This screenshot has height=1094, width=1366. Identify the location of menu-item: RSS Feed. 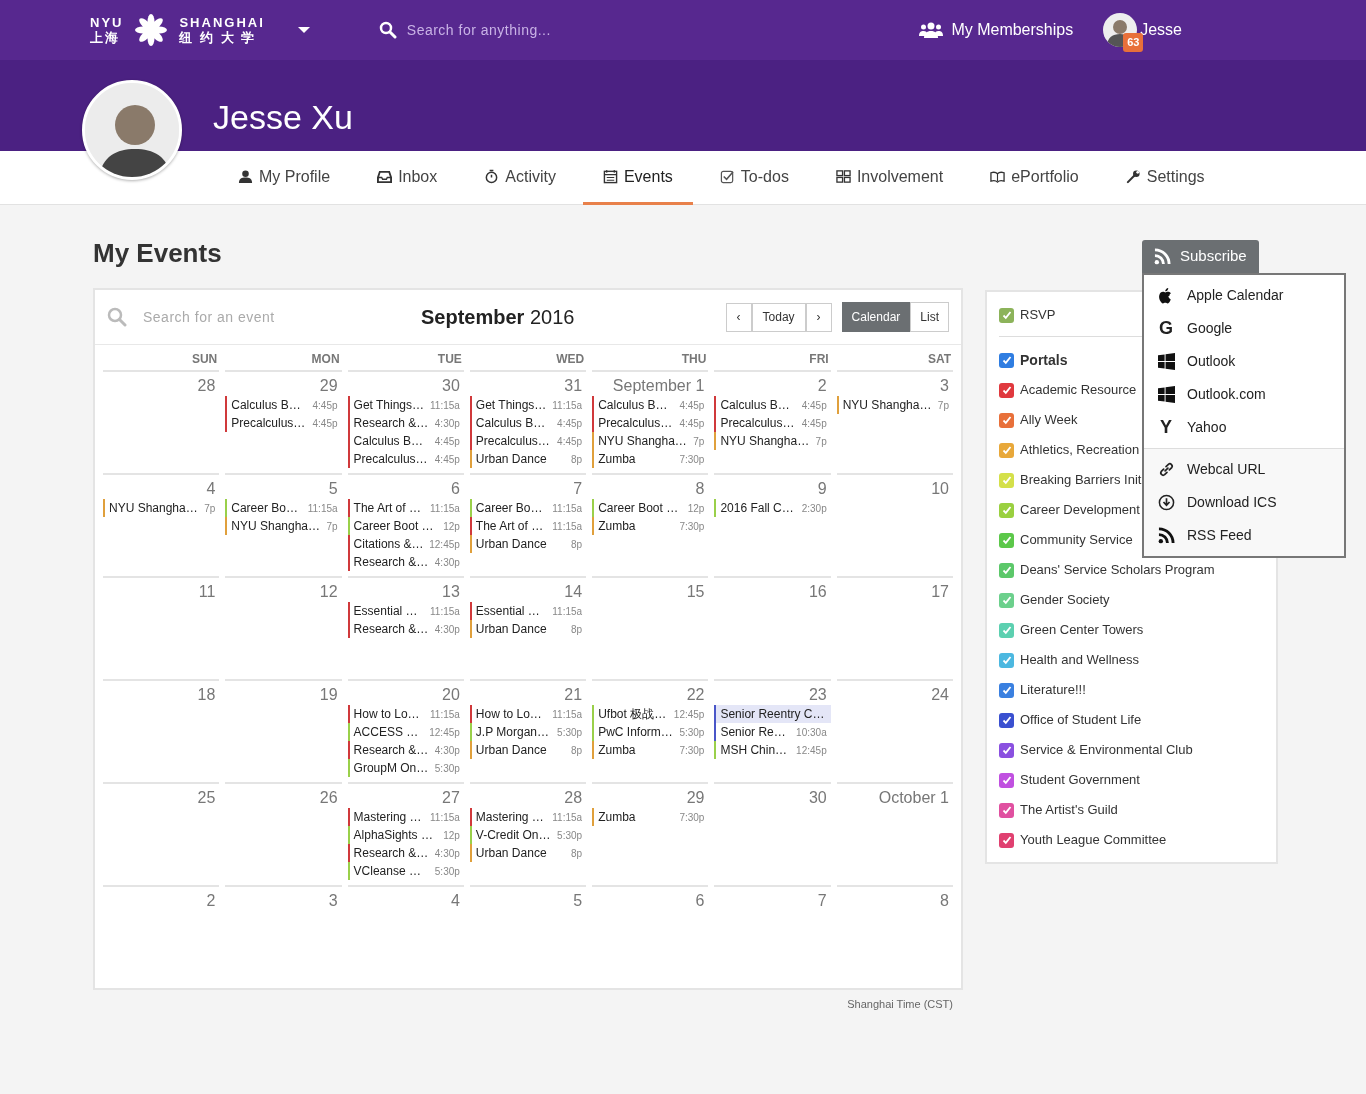
(1244, 535).